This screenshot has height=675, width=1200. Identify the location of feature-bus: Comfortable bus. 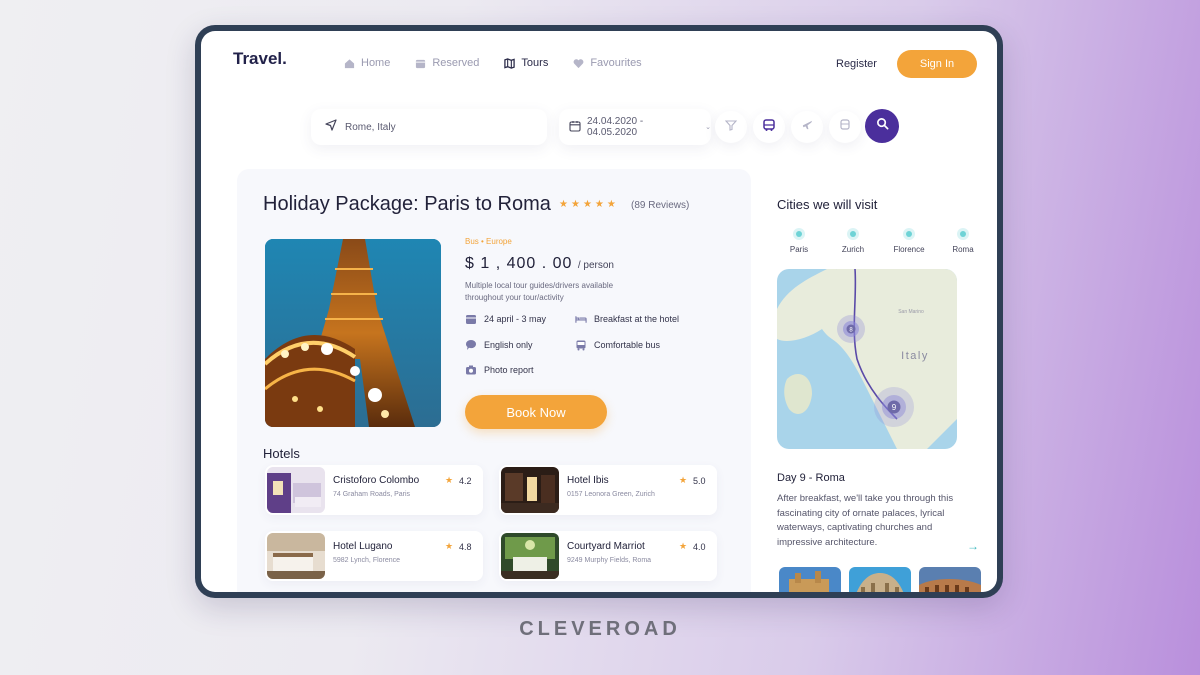
(617, 345).